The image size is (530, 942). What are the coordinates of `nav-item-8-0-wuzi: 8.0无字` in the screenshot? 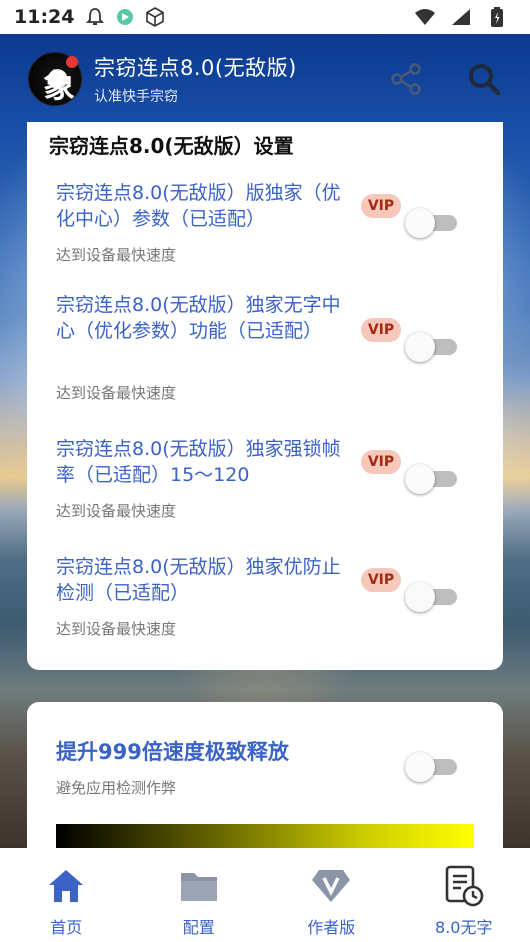 It's located at (464, 895).